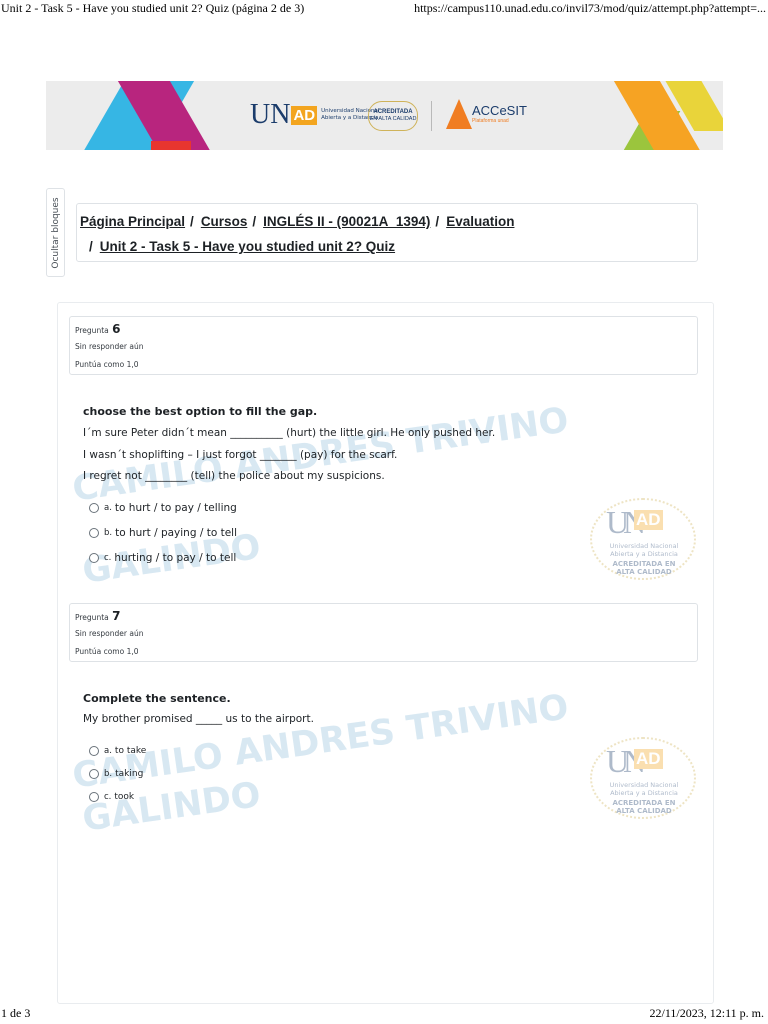 The width and height of the screenshot is (768, 1024). Describe the element at coordinates (480, 221) in the screenshot. I see `breadcrumb-evaluation: Evaluation` at that location.